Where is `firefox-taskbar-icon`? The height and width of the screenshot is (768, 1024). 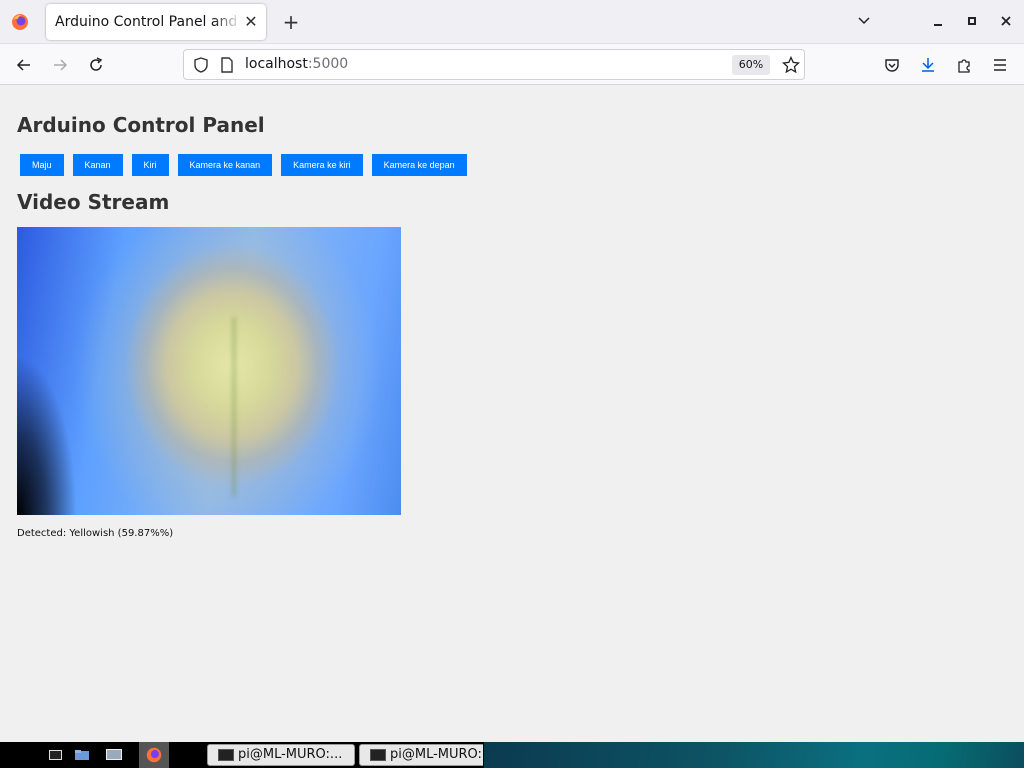
firefox-taskbar-icon is located at coordinates (154, 755).